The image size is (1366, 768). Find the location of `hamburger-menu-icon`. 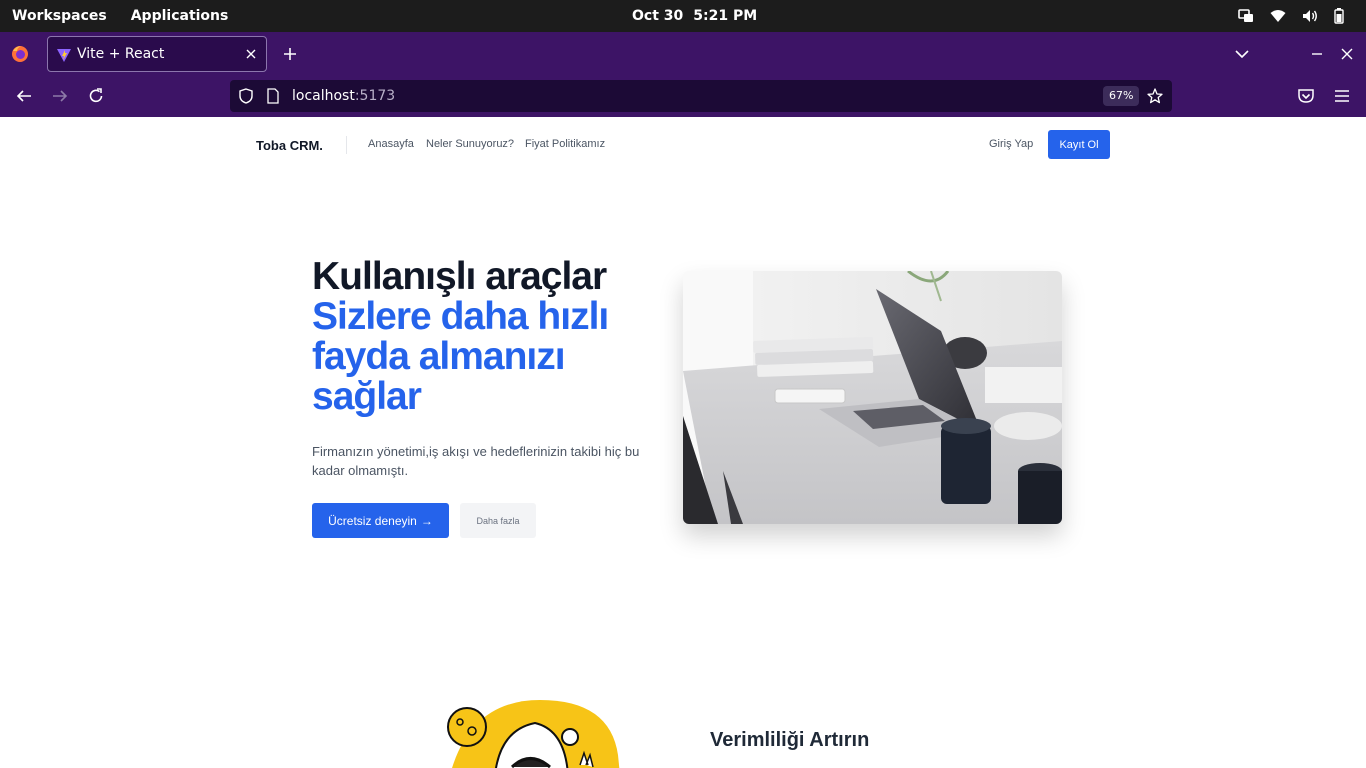

hamburger-menu-icon is located at coordinates (1342, 96).